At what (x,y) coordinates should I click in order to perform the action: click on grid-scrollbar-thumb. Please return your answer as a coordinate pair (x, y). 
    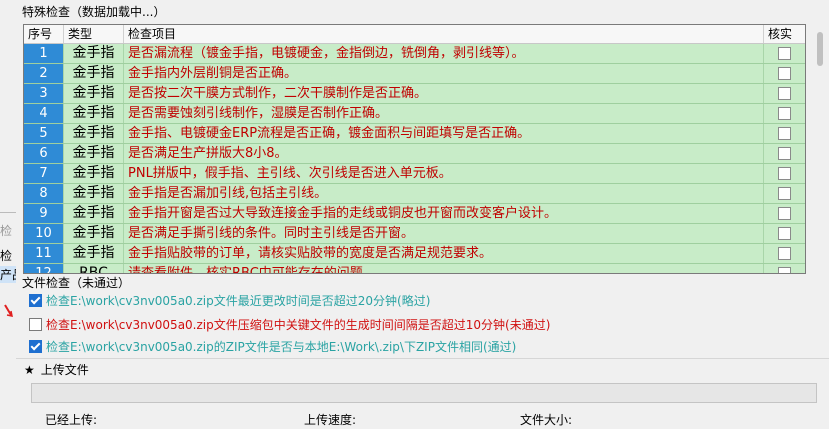
    Looking at the image, I should click on (820, 49).